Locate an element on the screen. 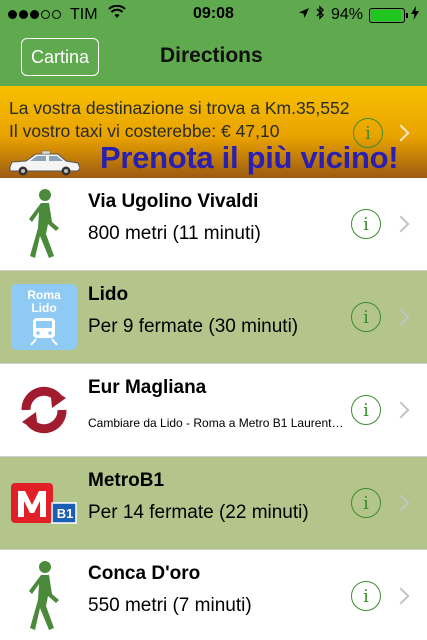  location-arrow-icon is located at coordinates (304, 15).